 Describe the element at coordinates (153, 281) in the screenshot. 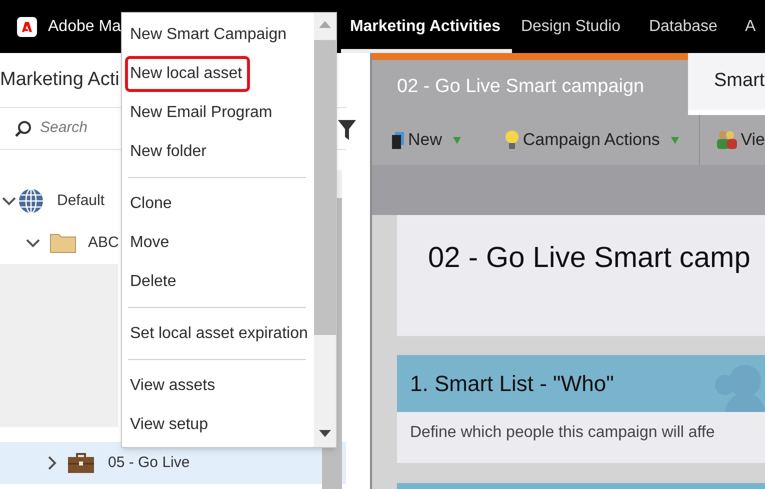

I see `menu-item: Delete` at that location.